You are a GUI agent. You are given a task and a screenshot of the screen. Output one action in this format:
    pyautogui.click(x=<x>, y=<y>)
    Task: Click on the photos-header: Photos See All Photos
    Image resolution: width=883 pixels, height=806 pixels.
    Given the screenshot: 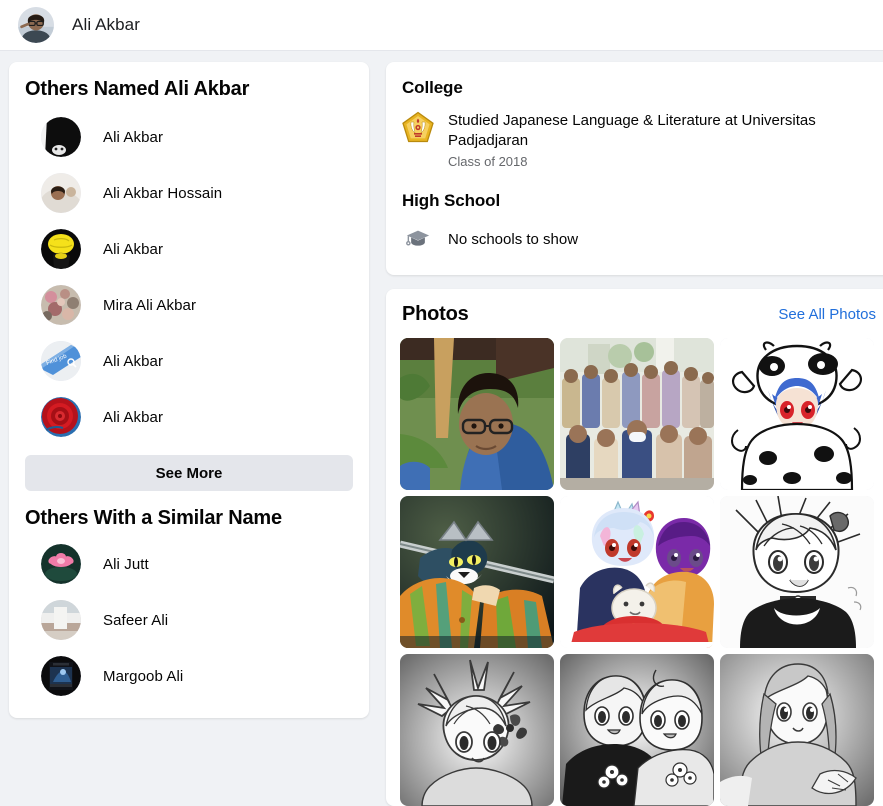 What is the action you would take?
    pyautogui.click(x=641, y=320)
    